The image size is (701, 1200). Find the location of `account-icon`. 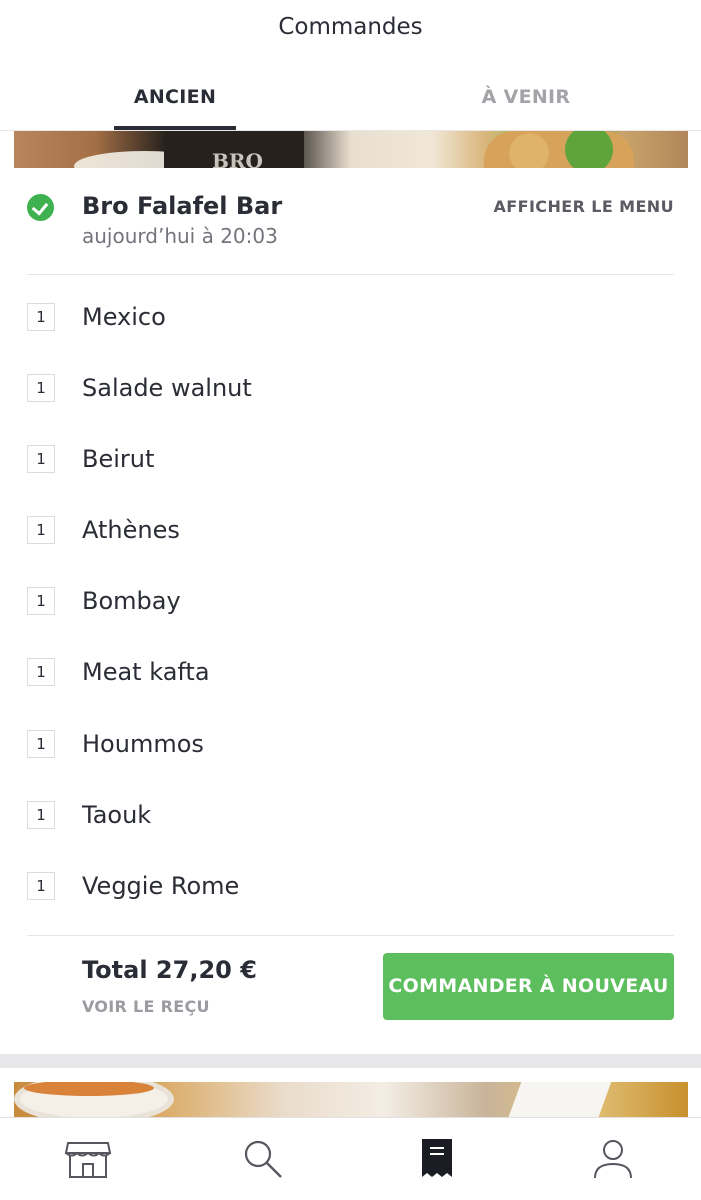

account-icon is located at coordinates (613, 1159).